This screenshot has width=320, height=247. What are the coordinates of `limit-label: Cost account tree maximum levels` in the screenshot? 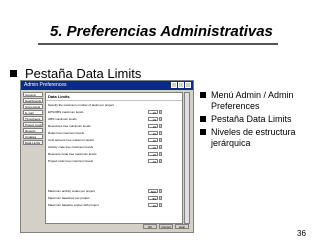 It's located at (71, 140).